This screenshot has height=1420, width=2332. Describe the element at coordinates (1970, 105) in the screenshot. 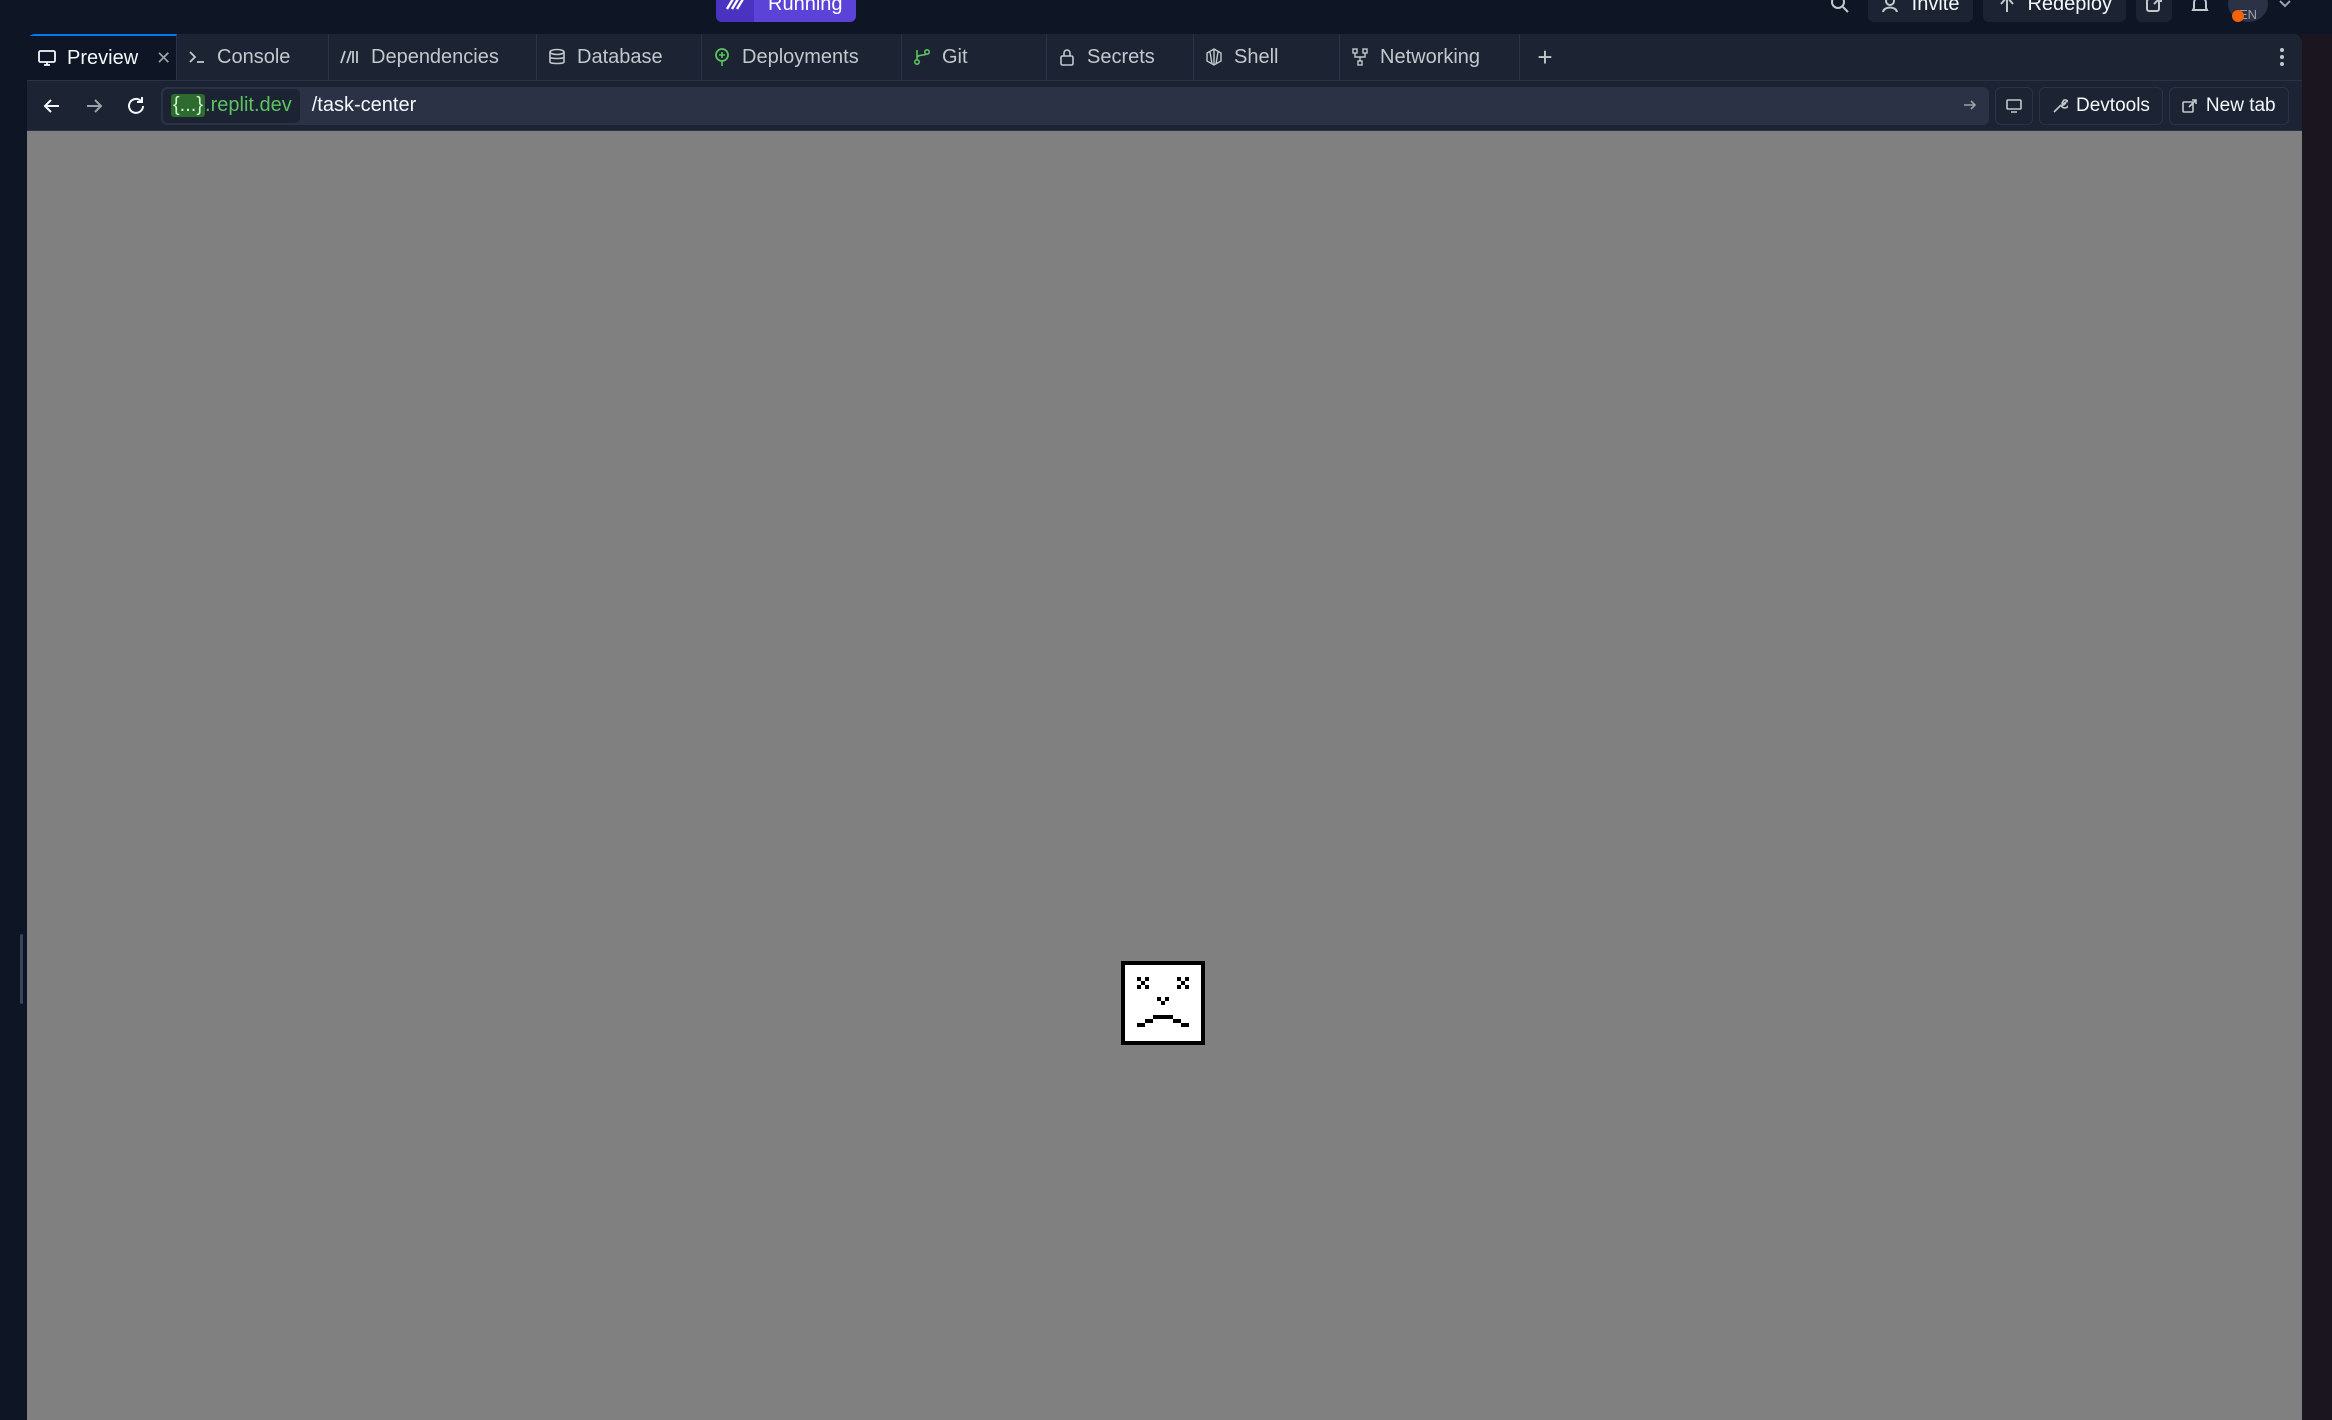

I see `go-arrow-icon` at that location.